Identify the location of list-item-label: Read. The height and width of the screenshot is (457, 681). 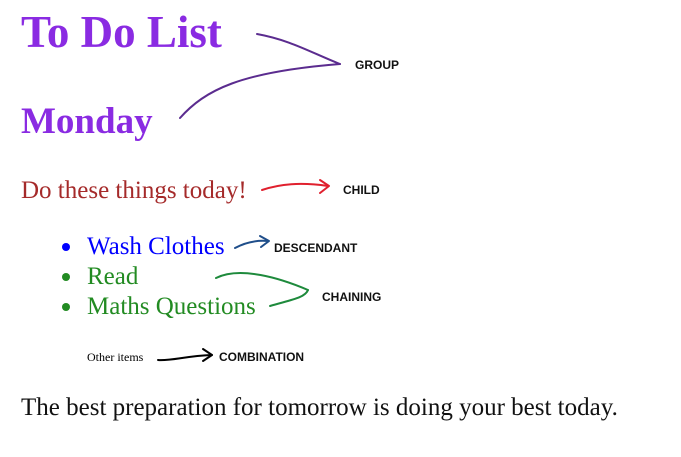
(113, 276).